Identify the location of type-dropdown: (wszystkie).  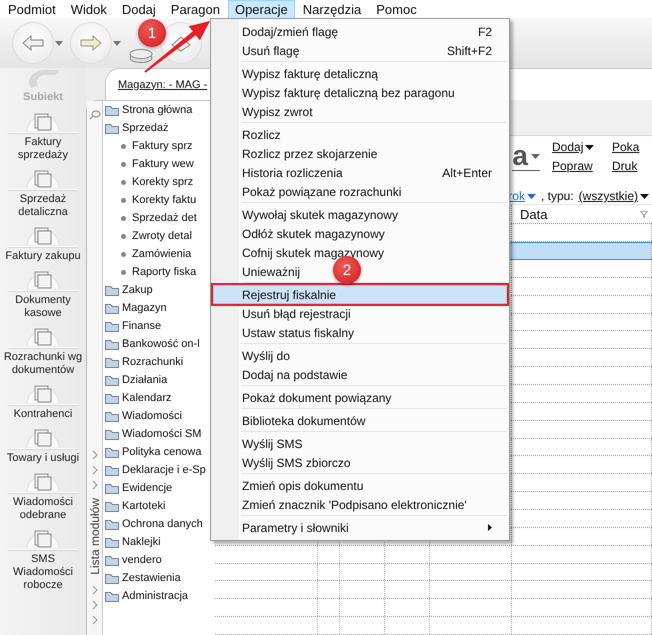
(613, 196).